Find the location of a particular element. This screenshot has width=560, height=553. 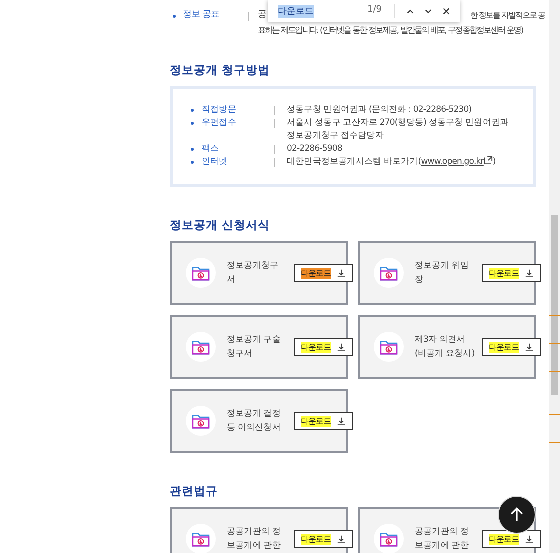

form-title: 정보공개 구술청구서 is located at coordinates (254, 347).